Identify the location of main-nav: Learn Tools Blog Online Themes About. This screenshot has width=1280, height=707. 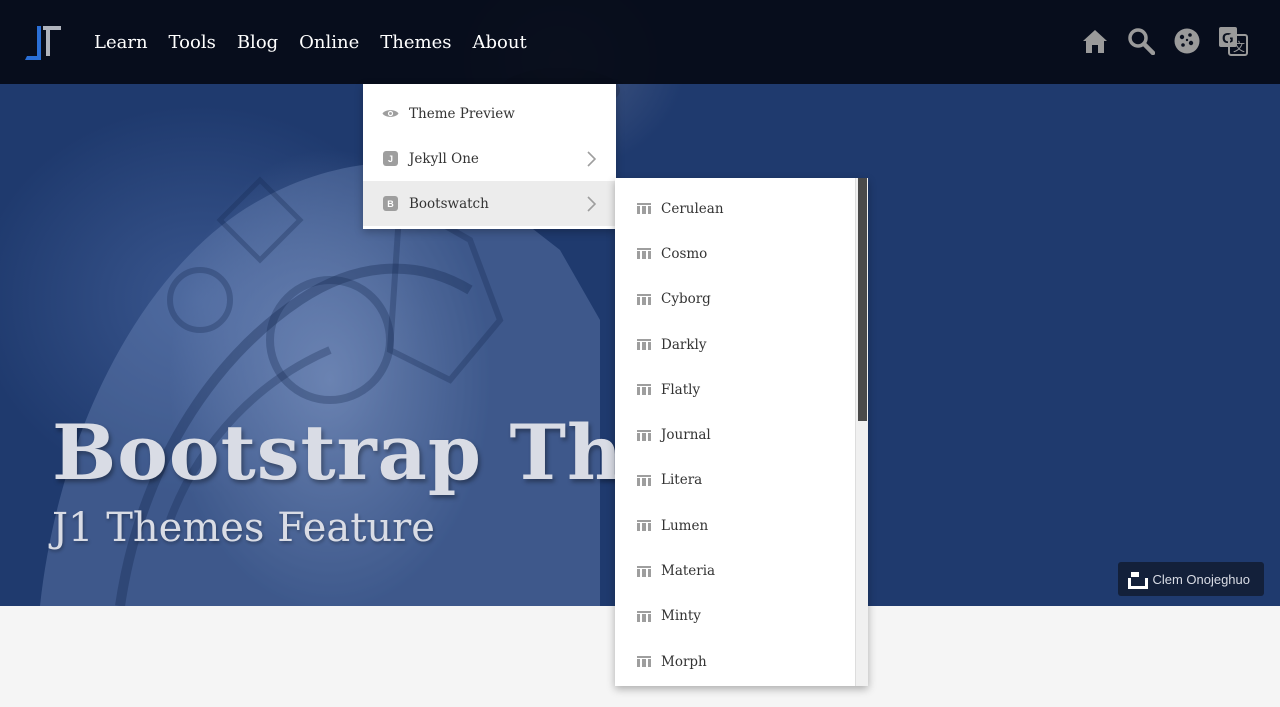
(310, 42).